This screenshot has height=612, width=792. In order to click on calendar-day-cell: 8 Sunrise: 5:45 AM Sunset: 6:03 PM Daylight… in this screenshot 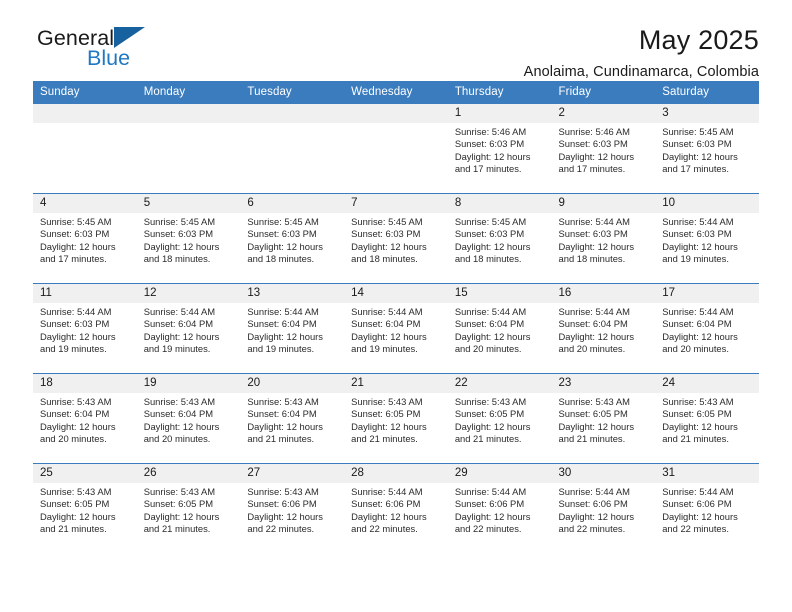, I will do `click(499, 238)`.